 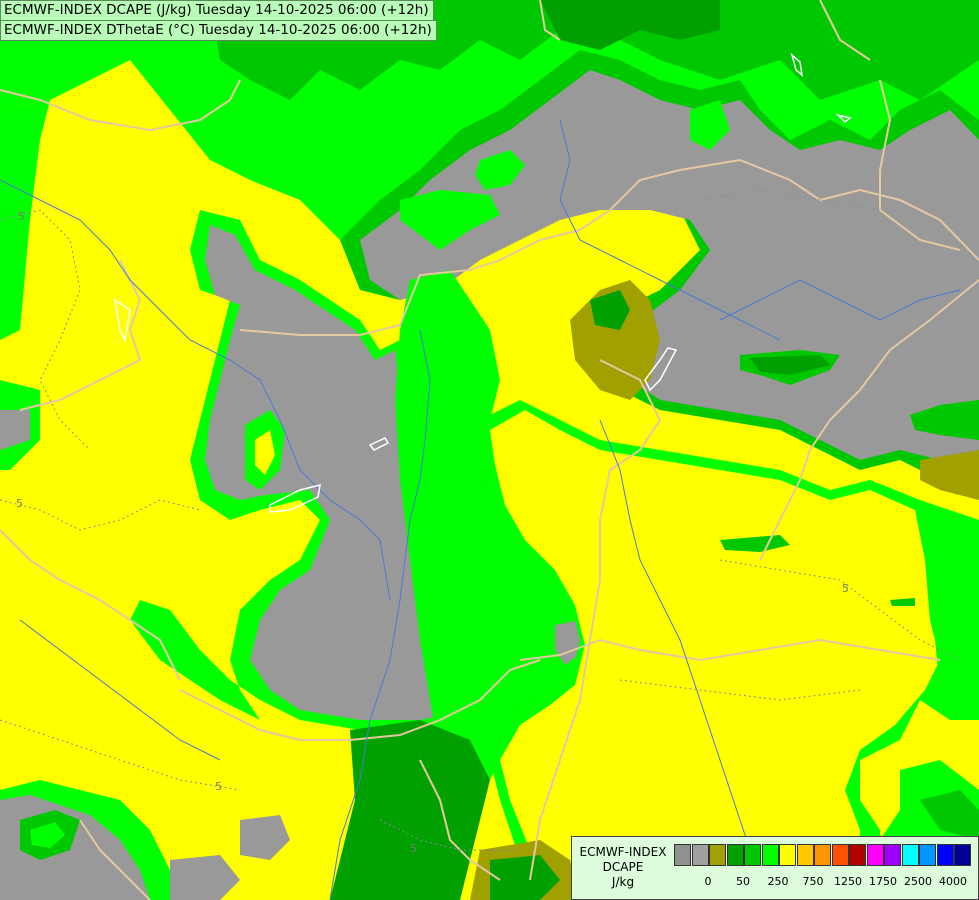 I want to click on legend-tick-label: 0, so click(x=708, y=881).